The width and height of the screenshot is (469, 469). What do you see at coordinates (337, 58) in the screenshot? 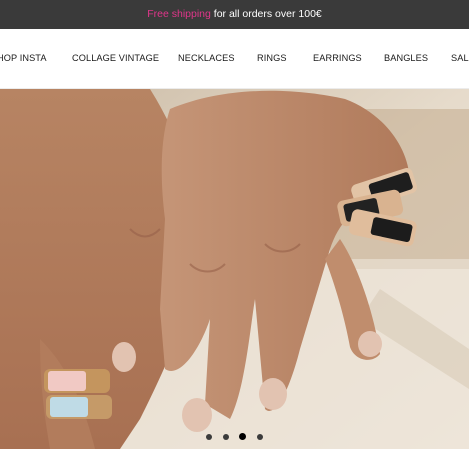
I see `nav-item-earrings: EARRINGS` at bounding box center [337, 58].